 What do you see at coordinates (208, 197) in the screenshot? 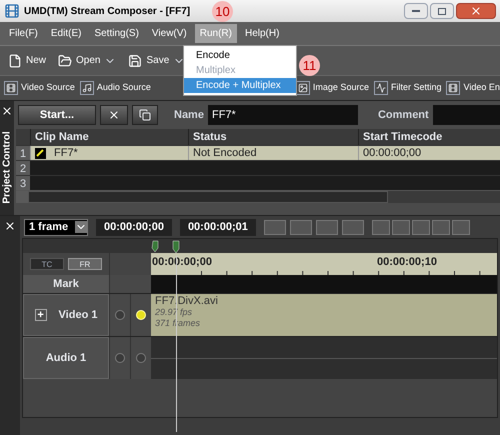
I see `scrollbar-thumb` at bounding box center [208, 197].